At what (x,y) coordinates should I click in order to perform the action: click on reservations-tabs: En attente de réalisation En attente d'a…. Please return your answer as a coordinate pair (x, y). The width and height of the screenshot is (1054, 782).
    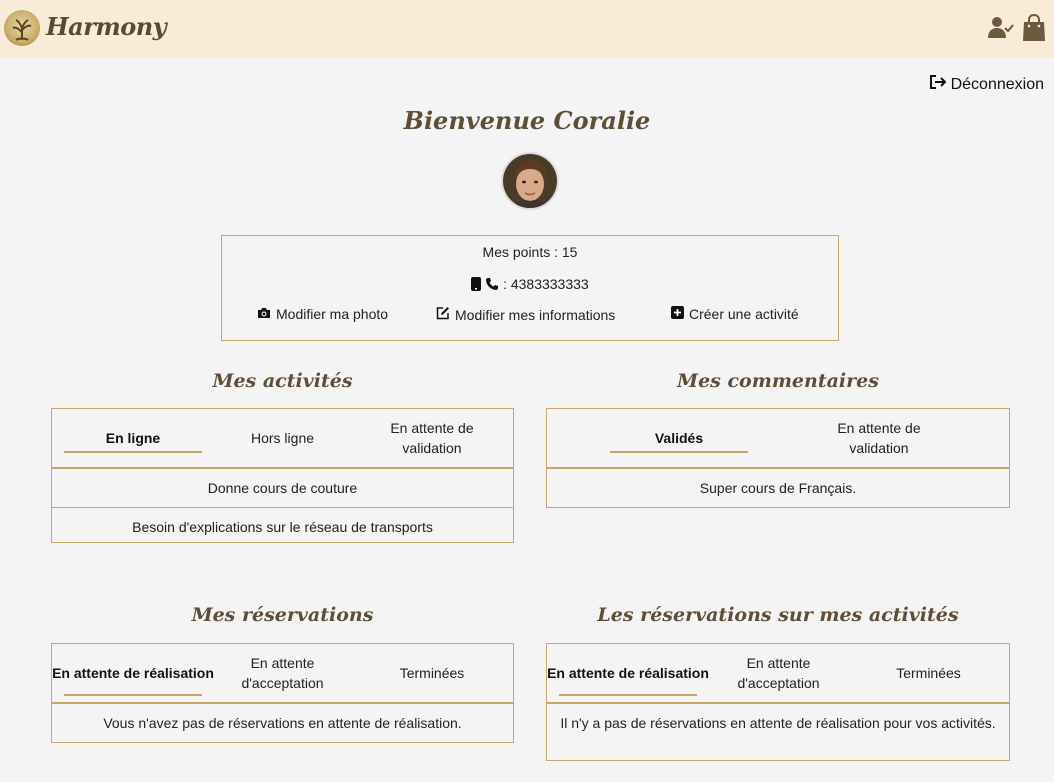
    Looking at the image, I should click on (282, 674).